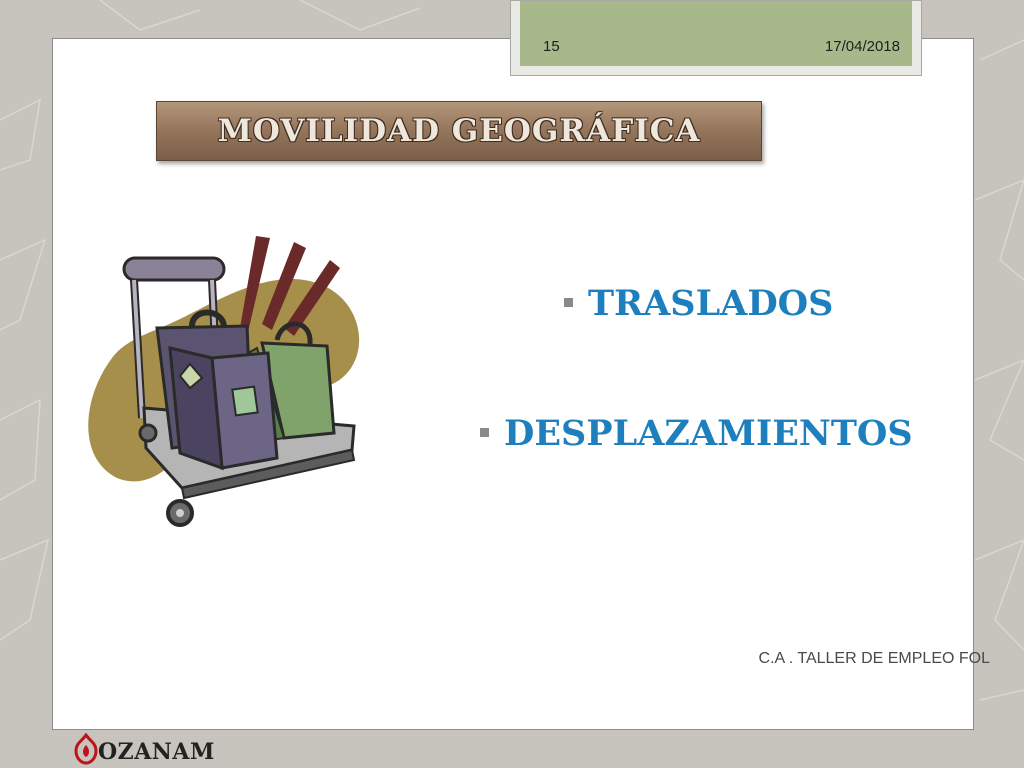  What do you see at coordinates (551, 46) in the screenshot?
I see `slide-number: 15` at bounding box center [551, 46].